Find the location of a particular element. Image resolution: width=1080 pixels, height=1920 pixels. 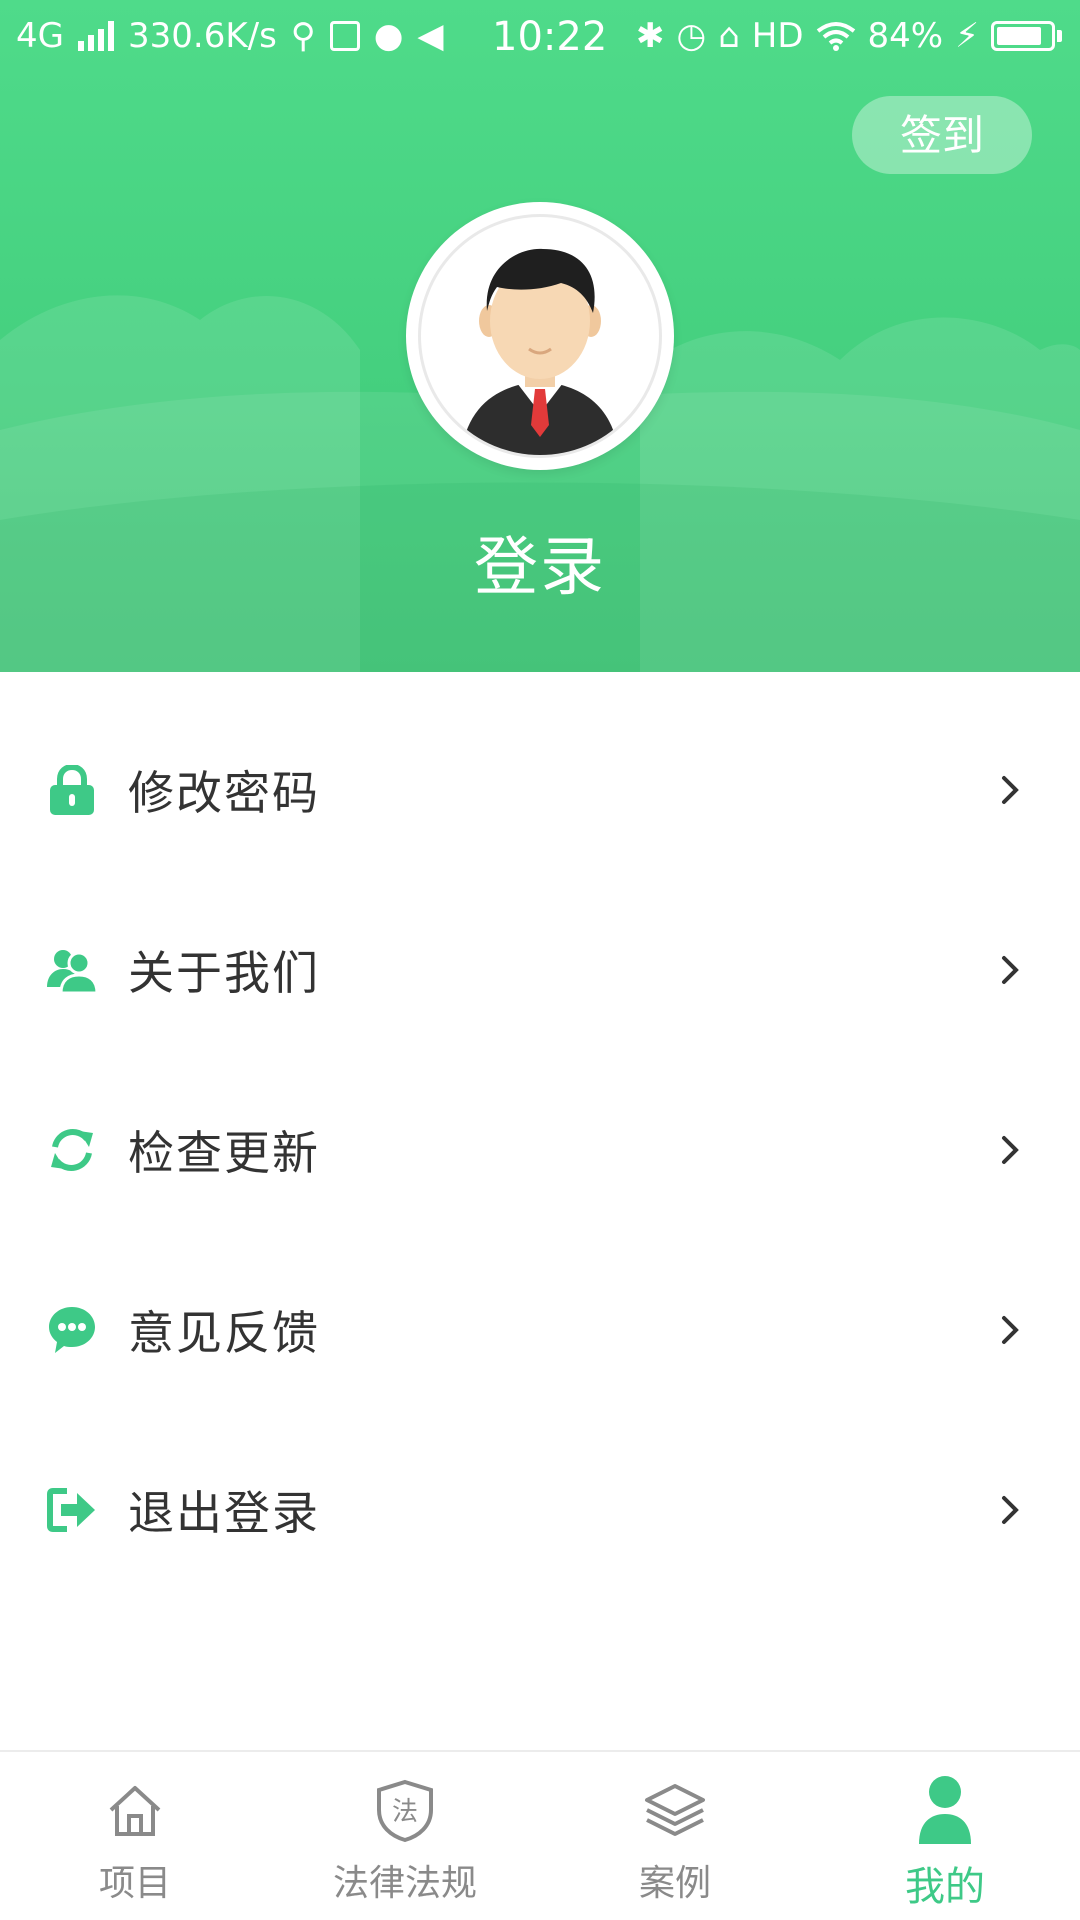

logout-icon is located at coordinates (72, 1510).